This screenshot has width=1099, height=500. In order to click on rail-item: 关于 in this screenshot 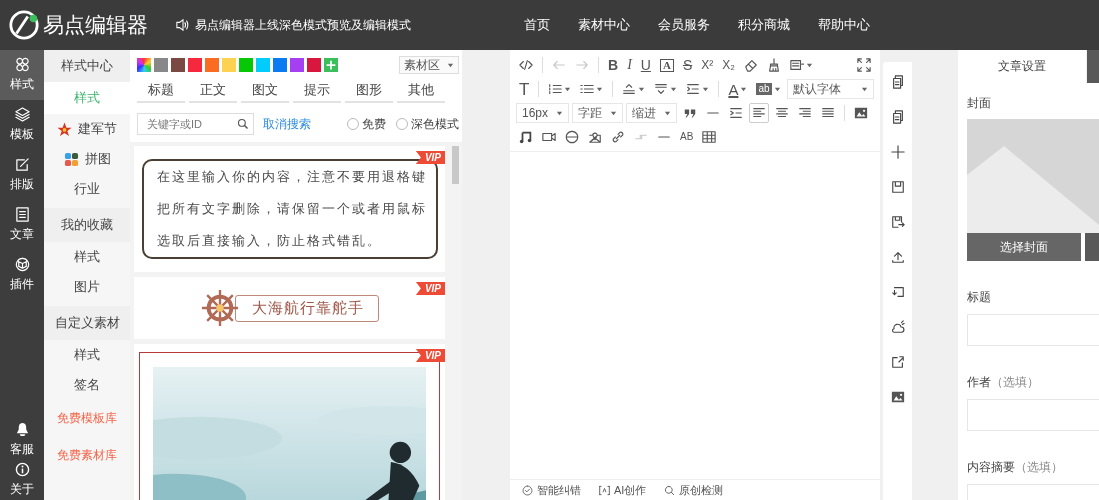, I will do `click(22, 480)`.